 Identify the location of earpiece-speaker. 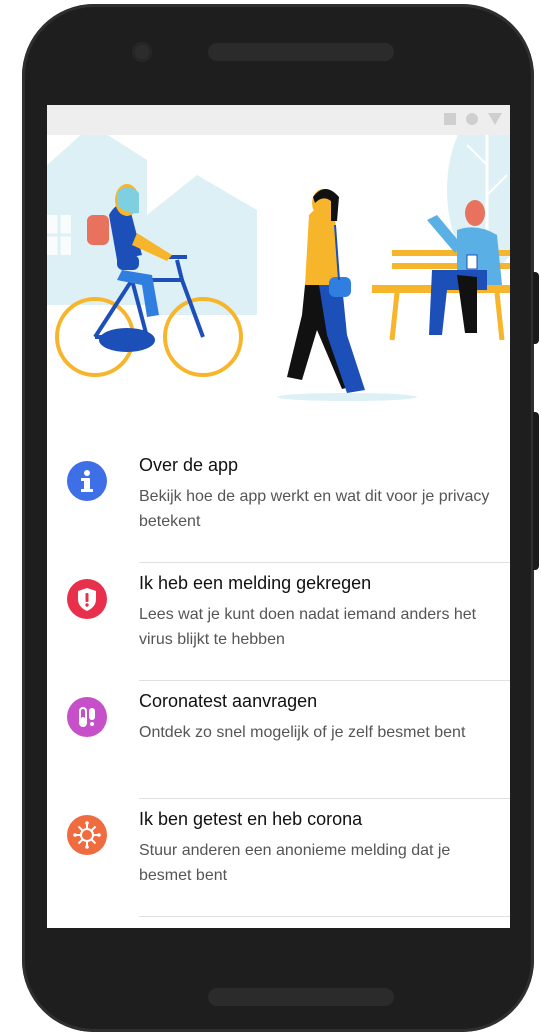
(301, 52).